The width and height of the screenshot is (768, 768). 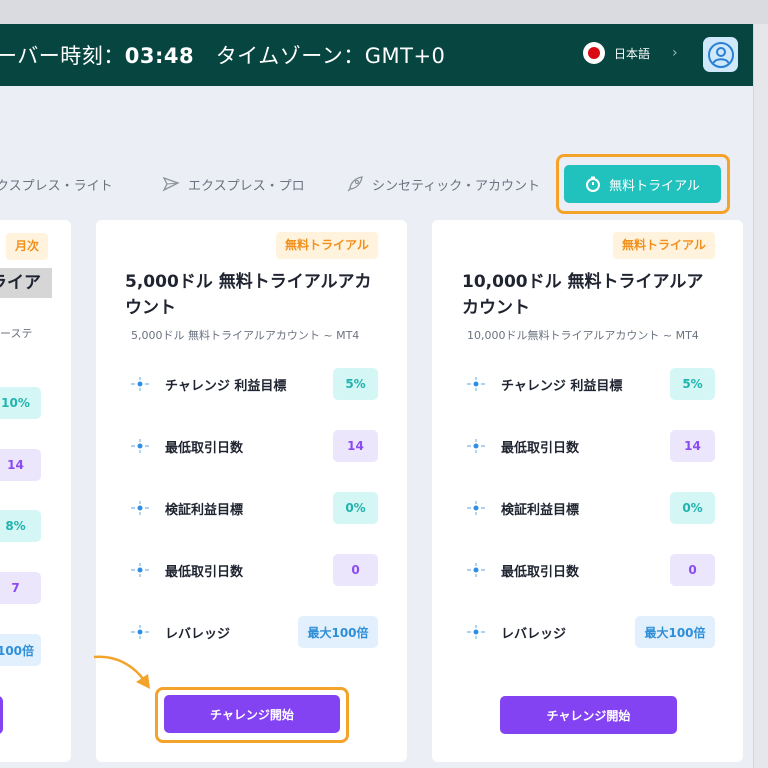 I want to click on plan-title: 5,000ドル 無料トライアルアカウント, so click(x=248, y=295).